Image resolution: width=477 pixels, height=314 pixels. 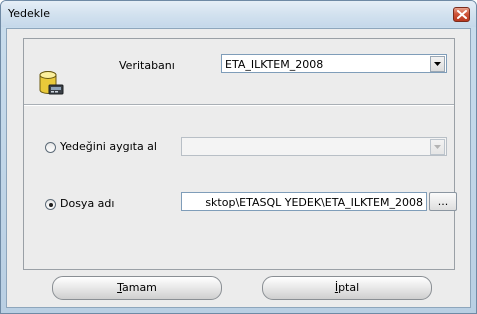 What do you see at coordinates (274, 64) in the screenshot?
I see `database-select-value: ETA_ILKTEM_2008` at bounding box center [274, 64].